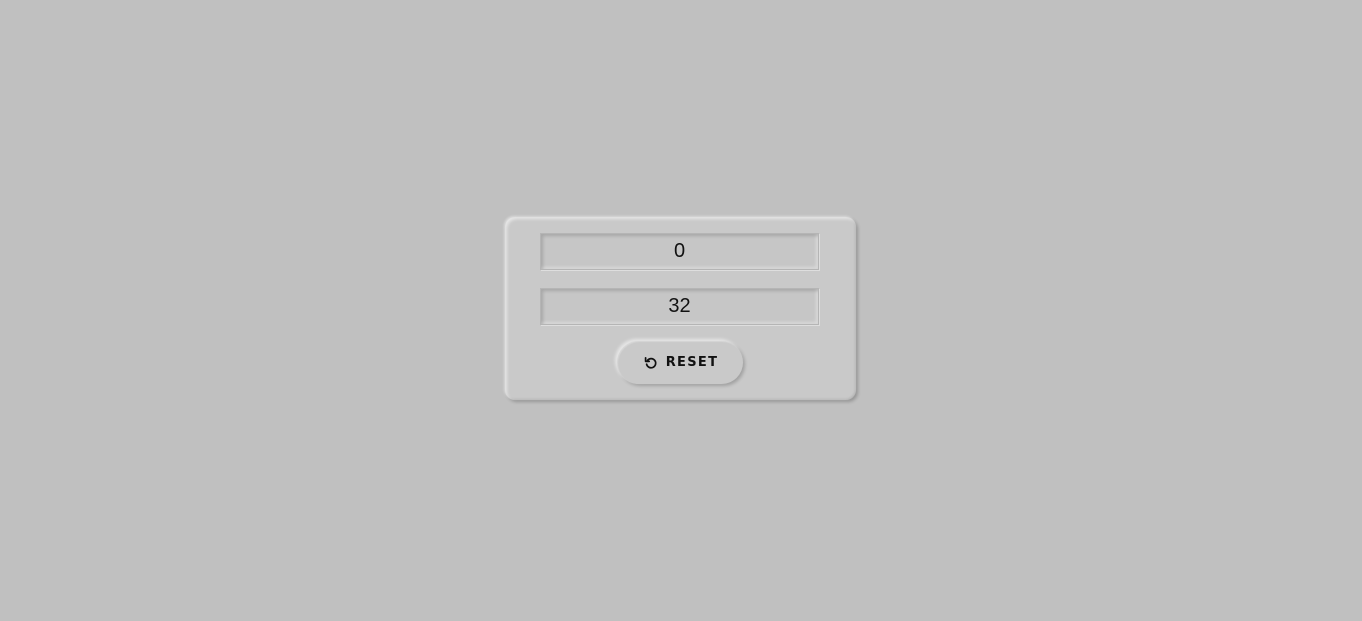 The width and height of the screenshot is (1362, 621). What do you see at coordinates (692, 362) in the screenshot?
I see `reset-button-label: RESET` at bounding box center [692, 362].